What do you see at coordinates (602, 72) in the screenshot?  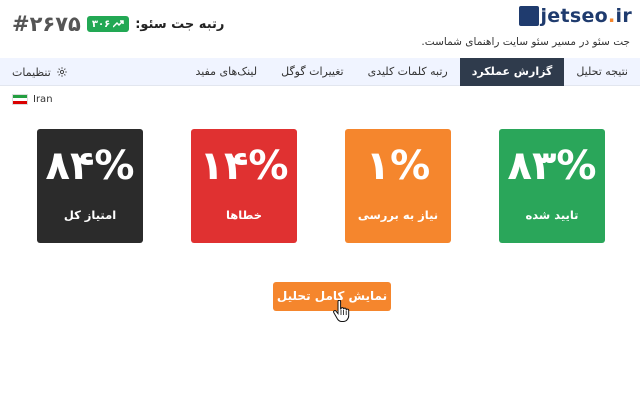 I see `tab-analysis-result: نتیجه تحلیل` at bounding box center [602, 72].